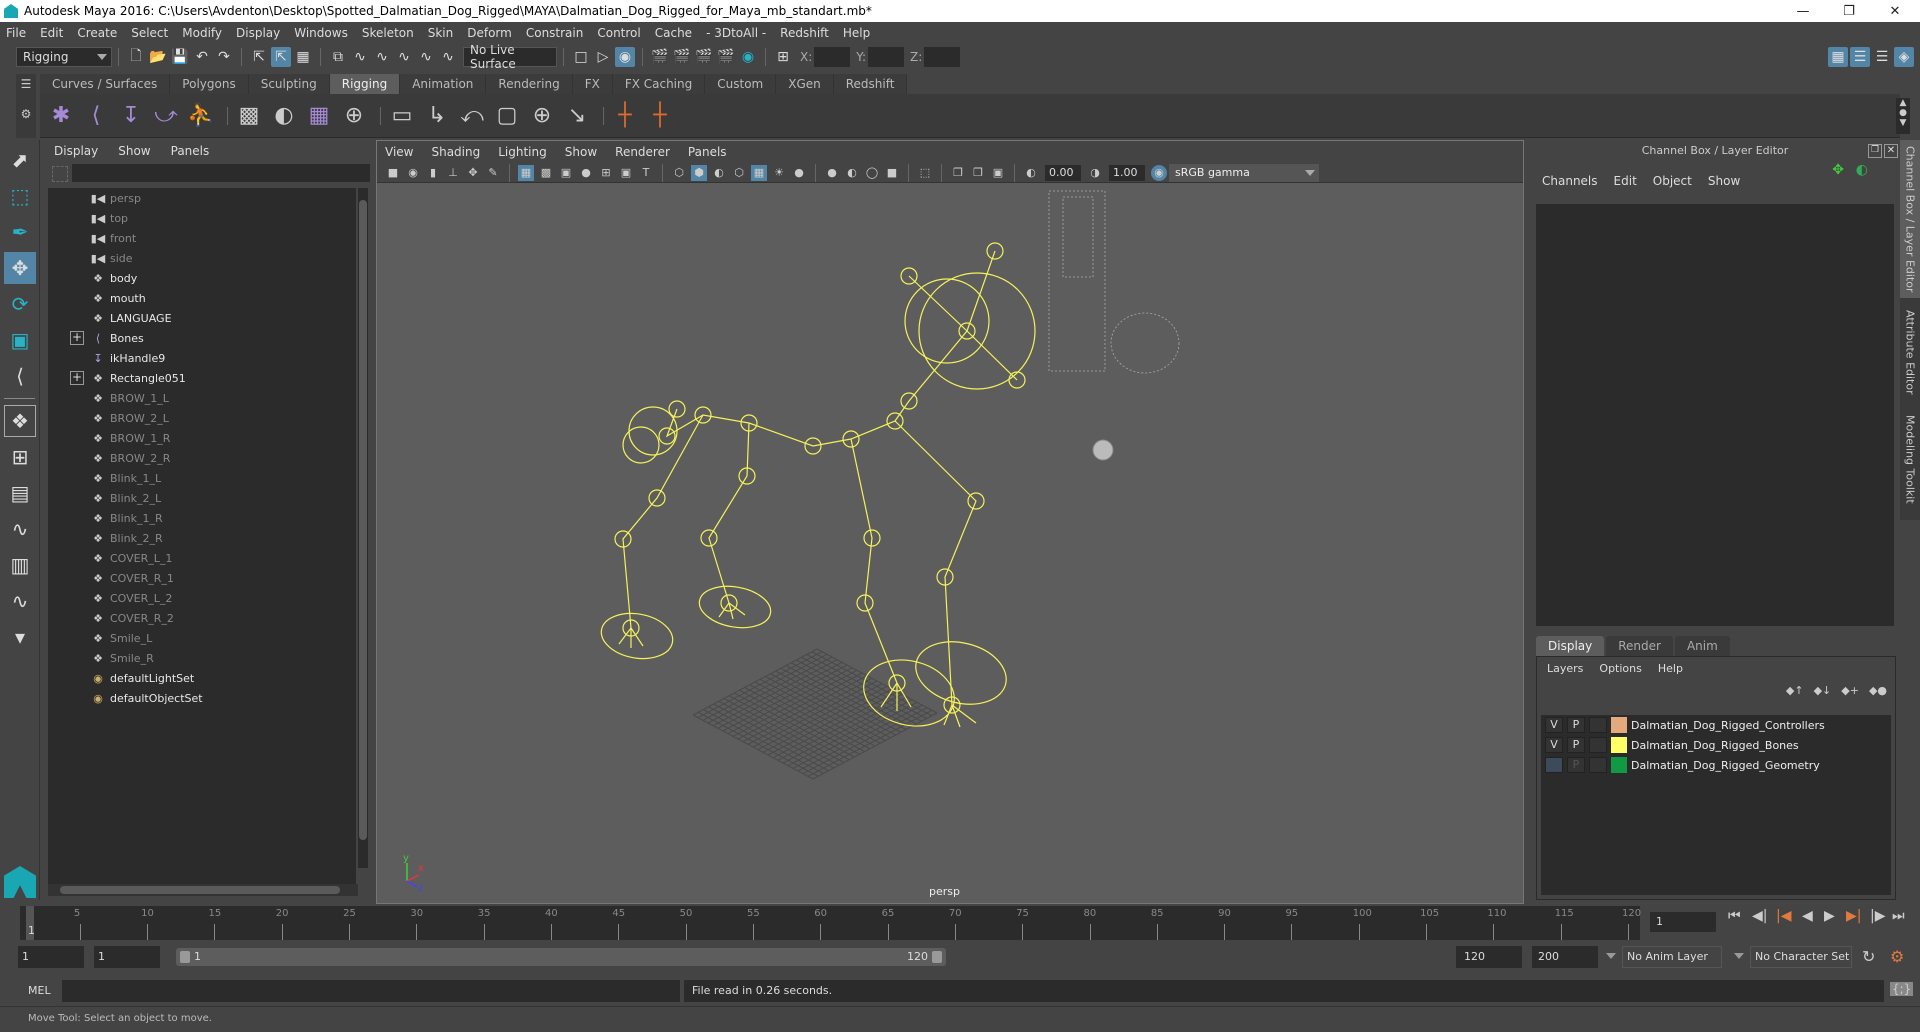 The height and width of the screenshot is (1032, 1920). I want to click on ik-spline-icon: ⤻, so click(166, 116).